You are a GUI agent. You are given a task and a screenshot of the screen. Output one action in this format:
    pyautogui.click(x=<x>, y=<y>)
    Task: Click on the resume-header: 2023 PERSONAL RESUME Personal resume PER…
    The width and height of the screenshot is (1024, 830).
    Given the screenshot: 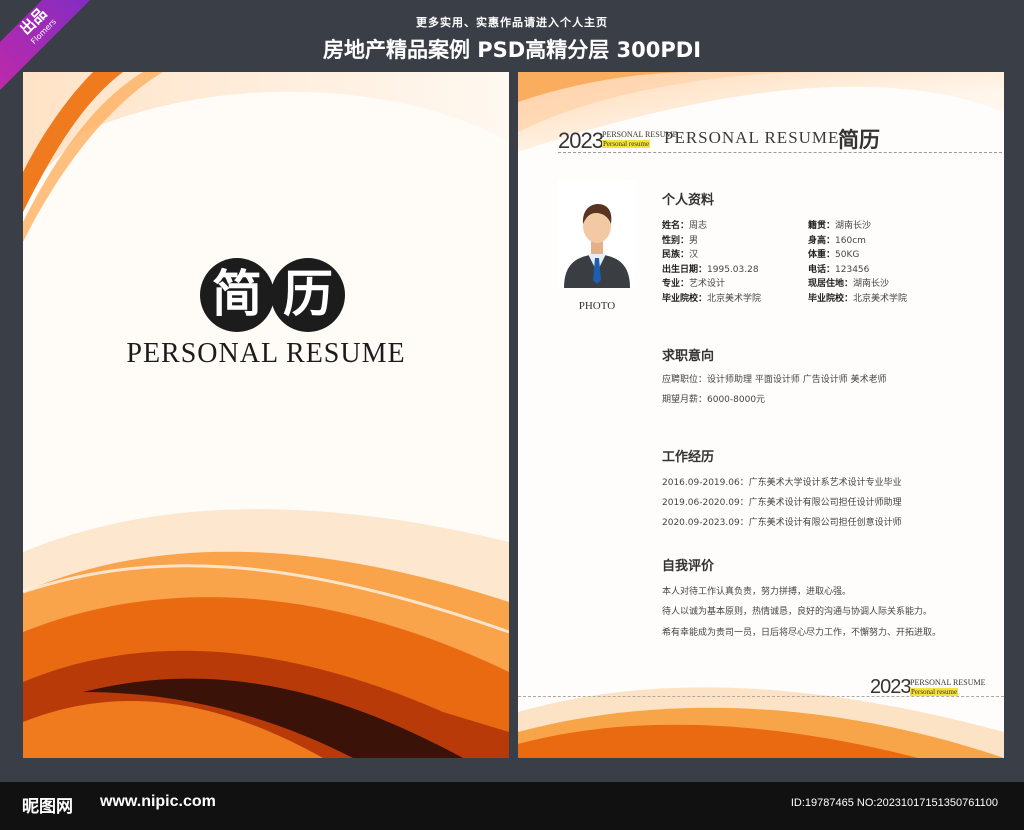 What is the action you would take?
    pyautogui.click(x=778, y=139)
    